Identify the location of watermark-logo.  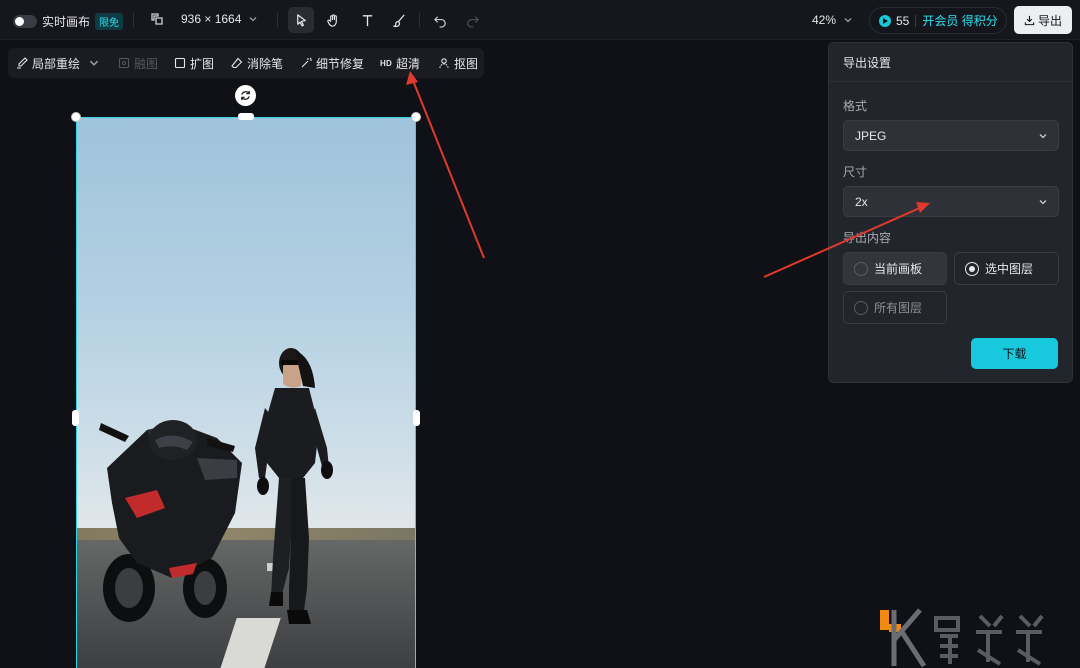
(962, 638).